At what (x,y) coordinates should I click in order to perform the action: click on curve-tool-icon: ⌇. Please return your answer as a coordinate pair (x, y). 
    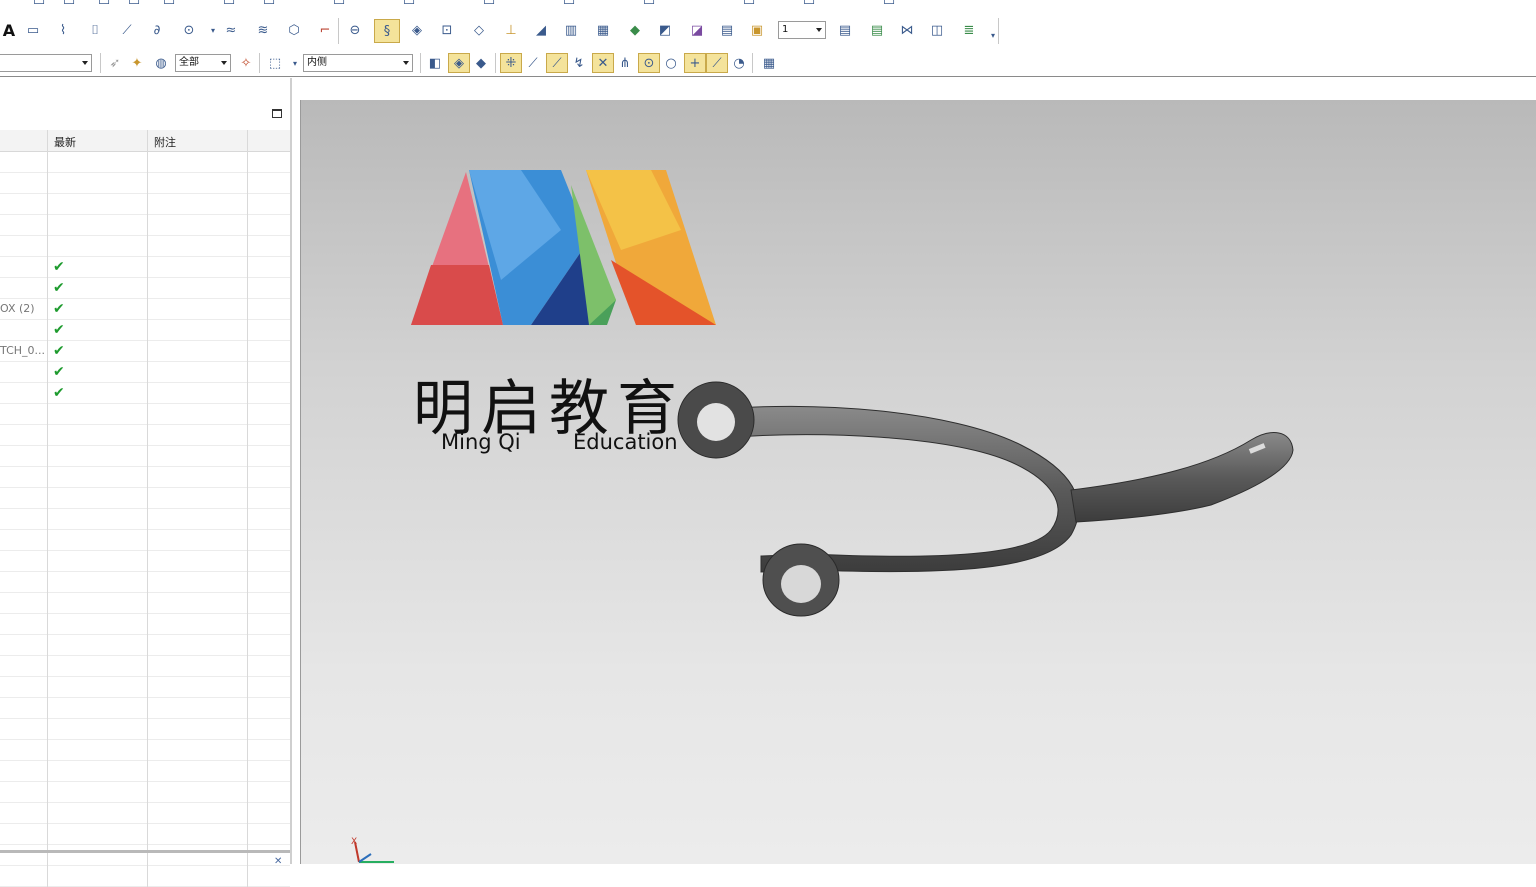
    Looking at the image, I should click on (63, 30).